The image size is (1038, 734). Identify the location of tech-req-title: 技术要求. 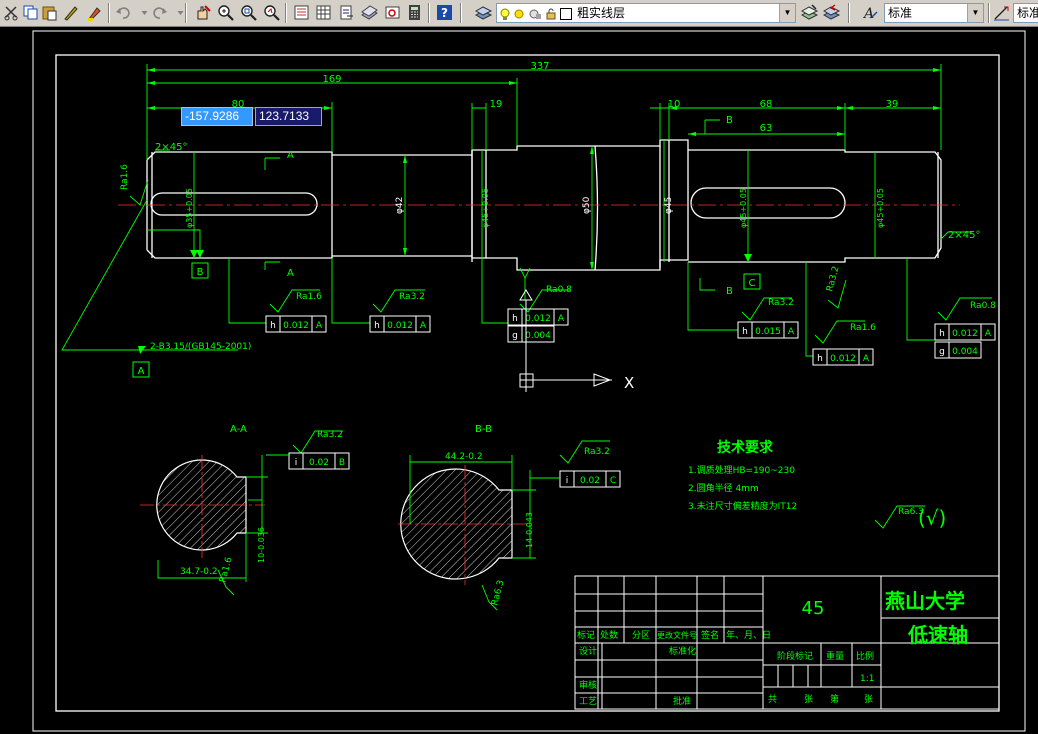
(745, 447).